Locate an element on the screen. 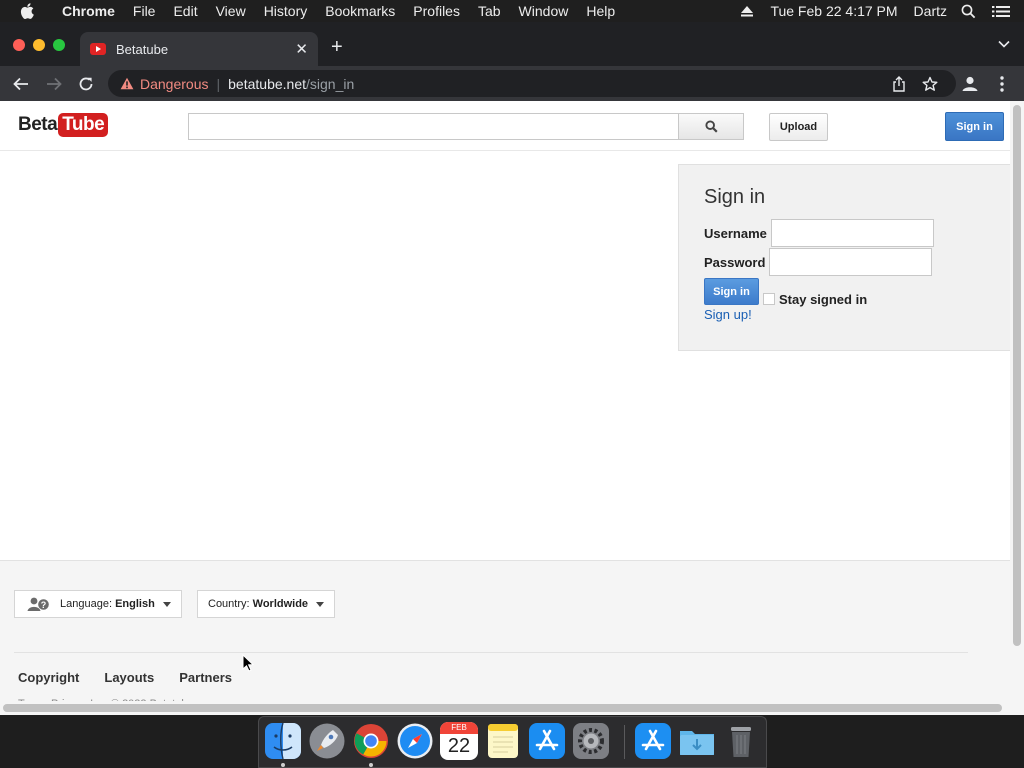  menu-view: View is located at coordinates (231, 11).